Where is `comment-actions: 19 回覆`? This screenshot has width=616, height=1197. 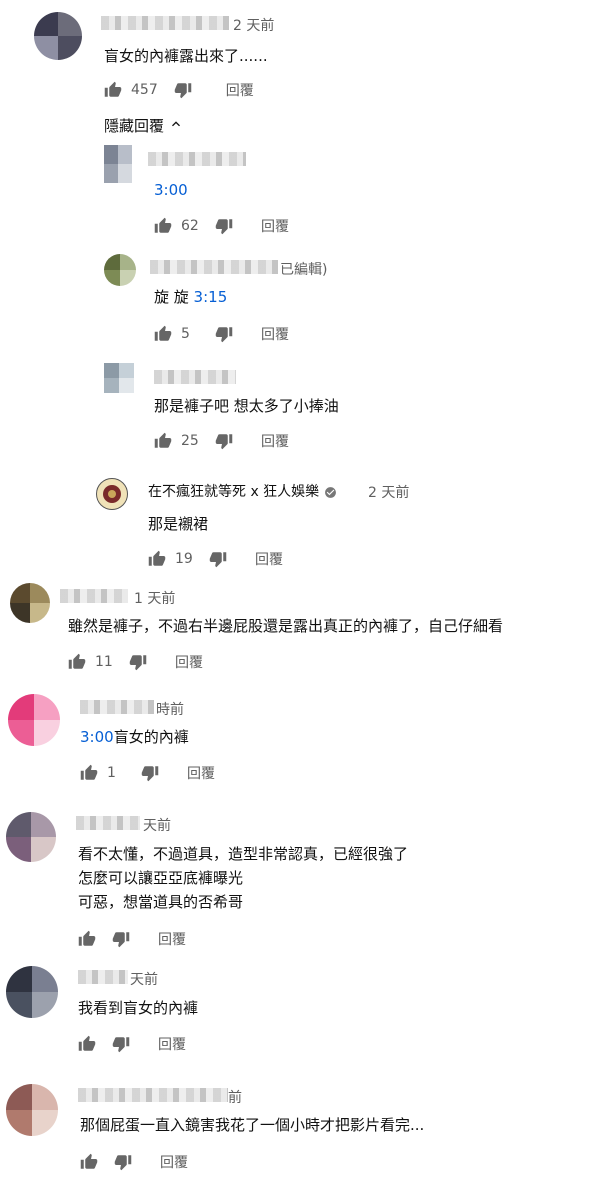 comment-actions: 19 回覆 is located at coordinates (215, 559).